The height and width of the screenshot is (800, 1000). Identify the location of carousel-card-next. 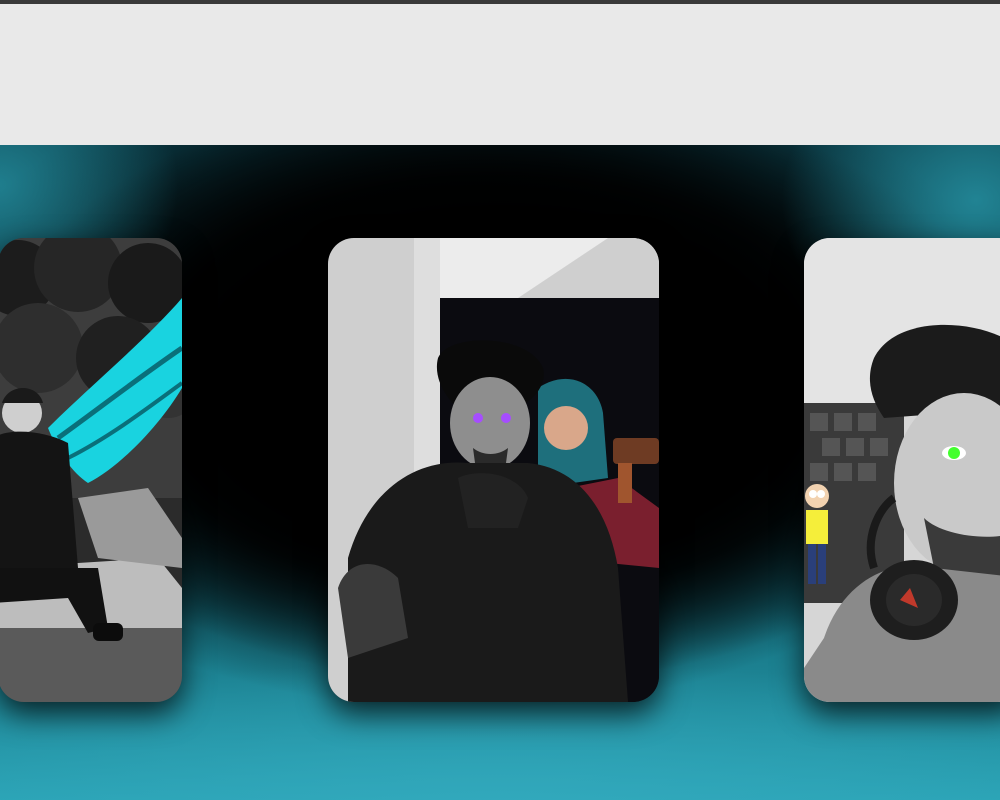
(902, 470).